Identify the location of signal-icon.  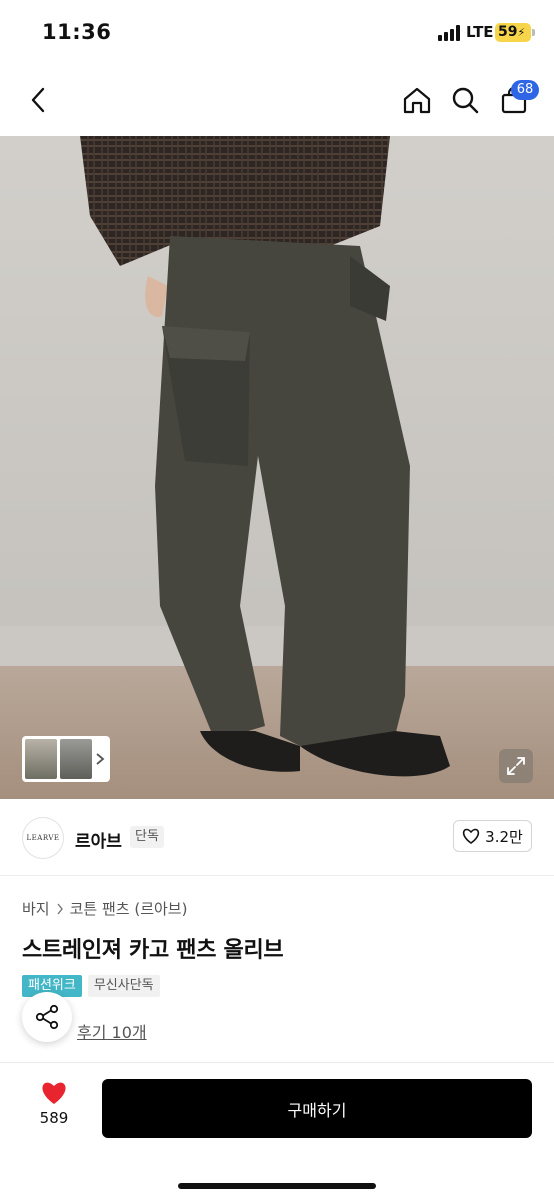
(450, 33).